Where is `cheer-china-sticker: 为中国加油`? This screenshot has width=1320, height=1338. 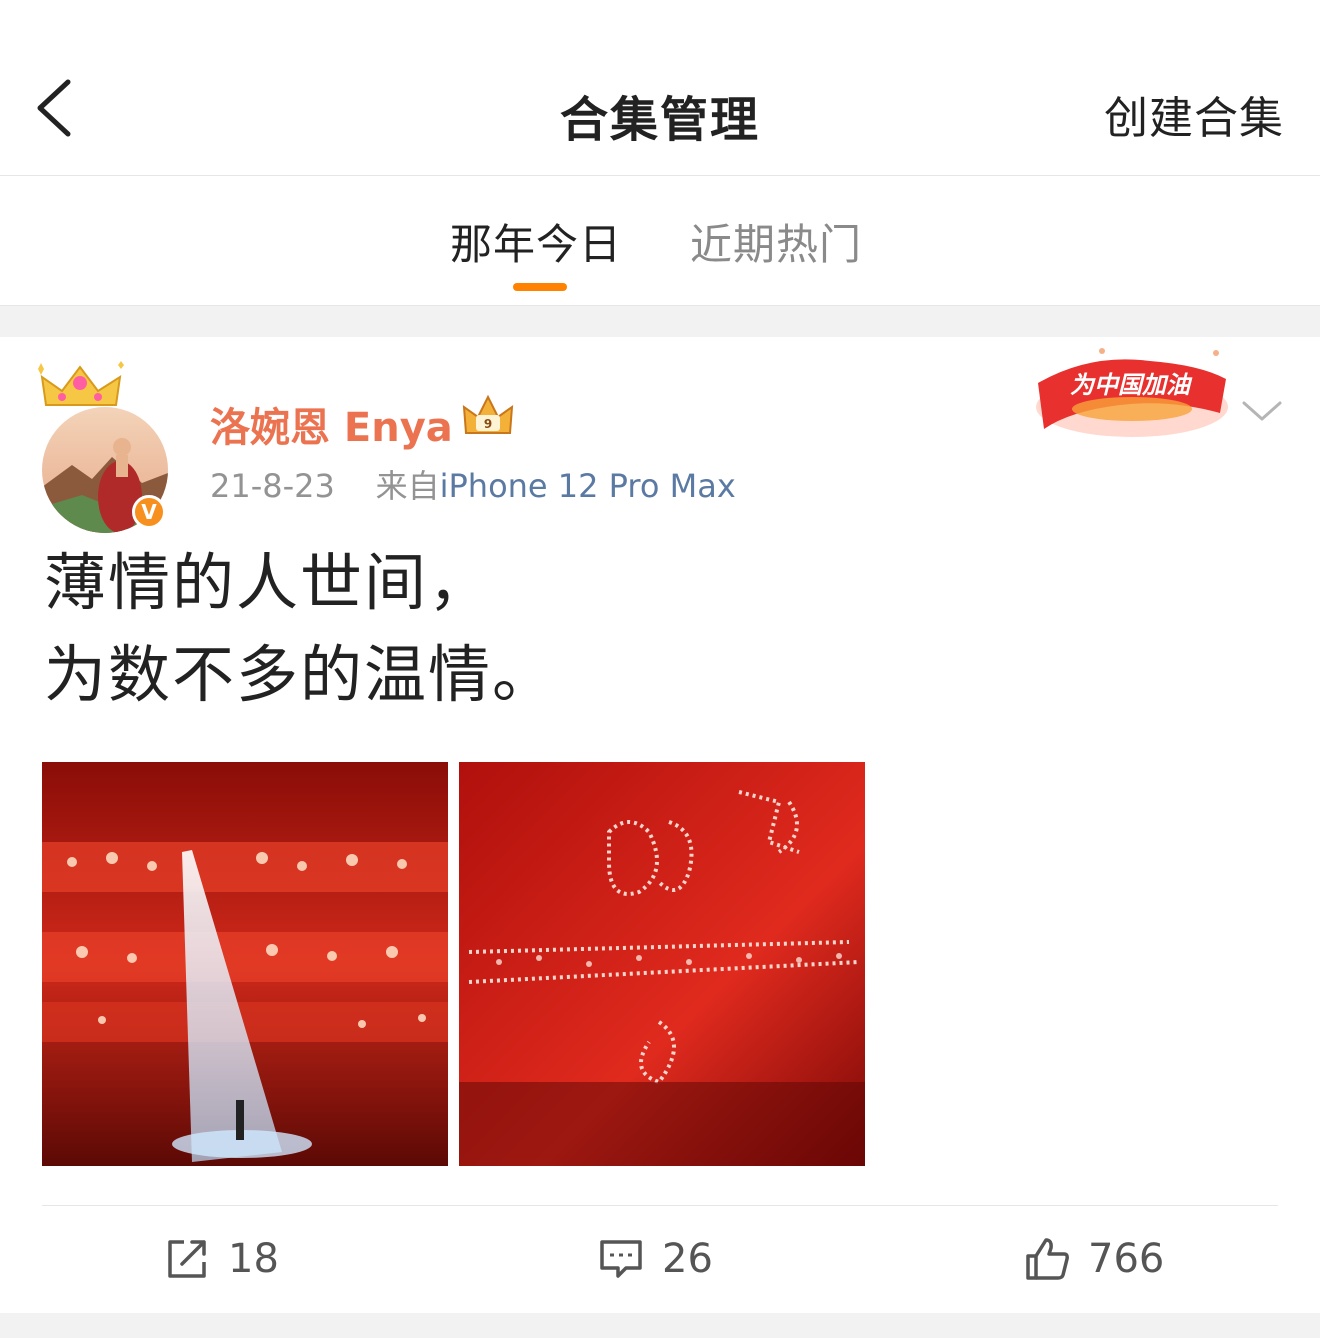
cheer-china-sticker: 为中国加油 is located at coordinates (1132, 393).